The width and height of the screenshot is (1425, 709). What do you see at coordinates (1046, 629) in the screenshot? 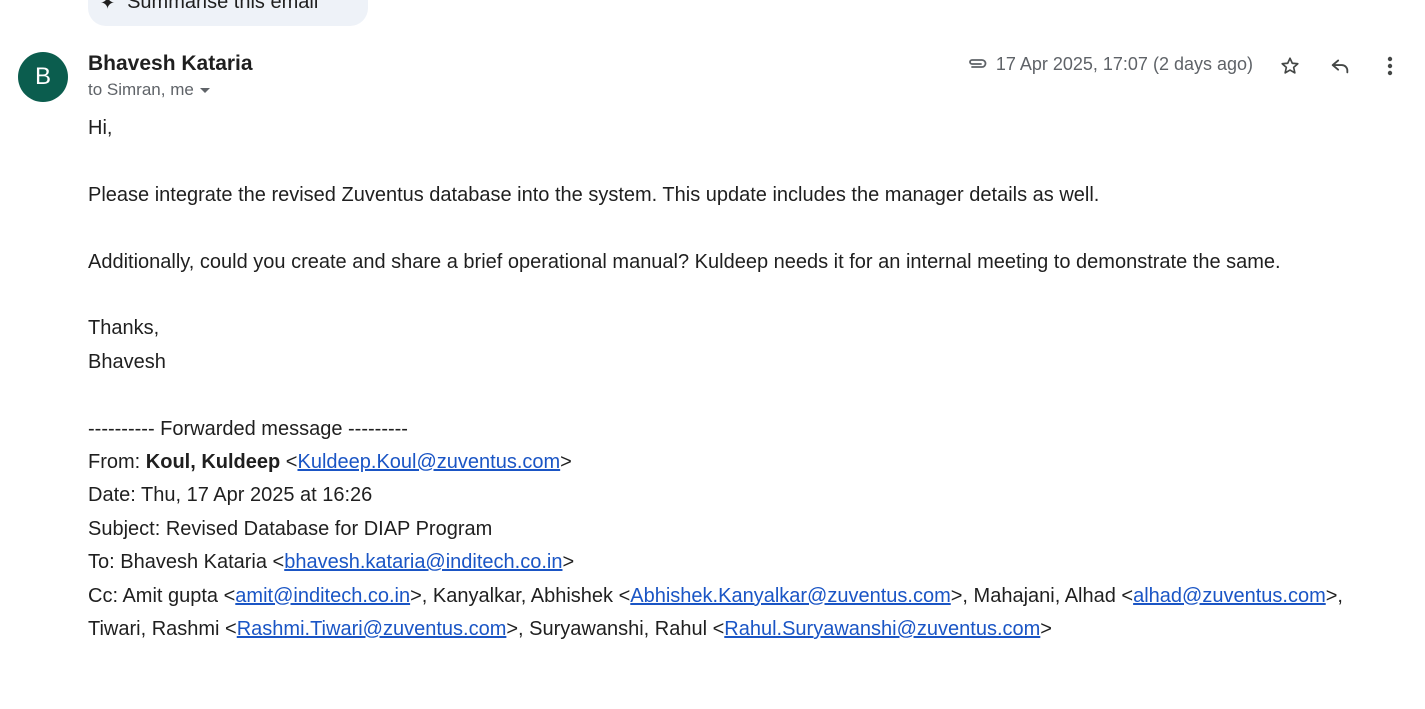
I see `cc-end: >` at bounding box center [1046, 629].